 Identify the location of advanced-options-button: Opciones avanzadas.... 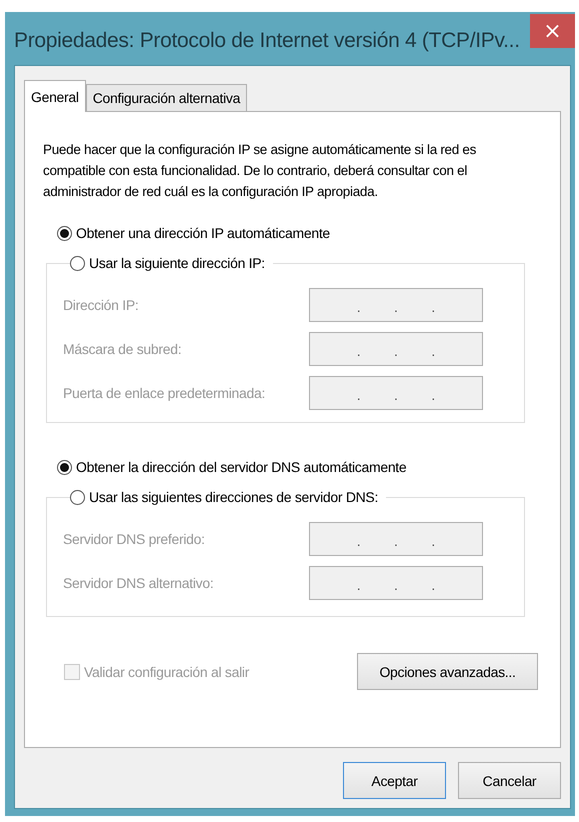
(447, 671).